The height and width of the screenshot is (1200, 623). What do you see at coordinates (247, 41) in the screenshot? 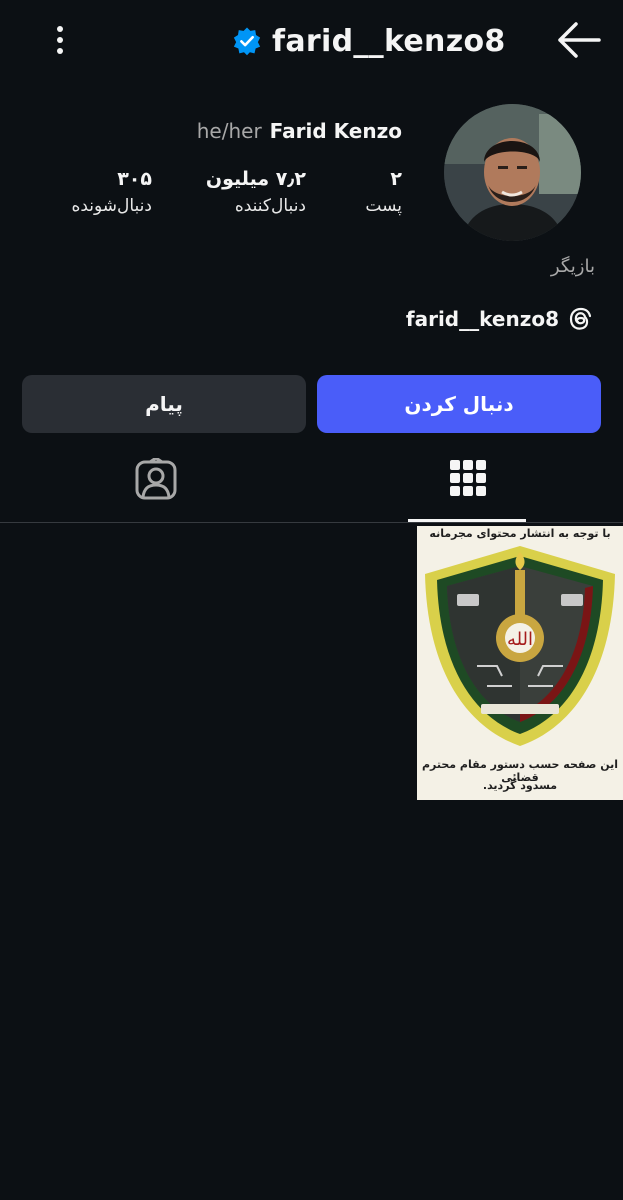
I see `verified-badge-icon` at bounding box center [247, 41].